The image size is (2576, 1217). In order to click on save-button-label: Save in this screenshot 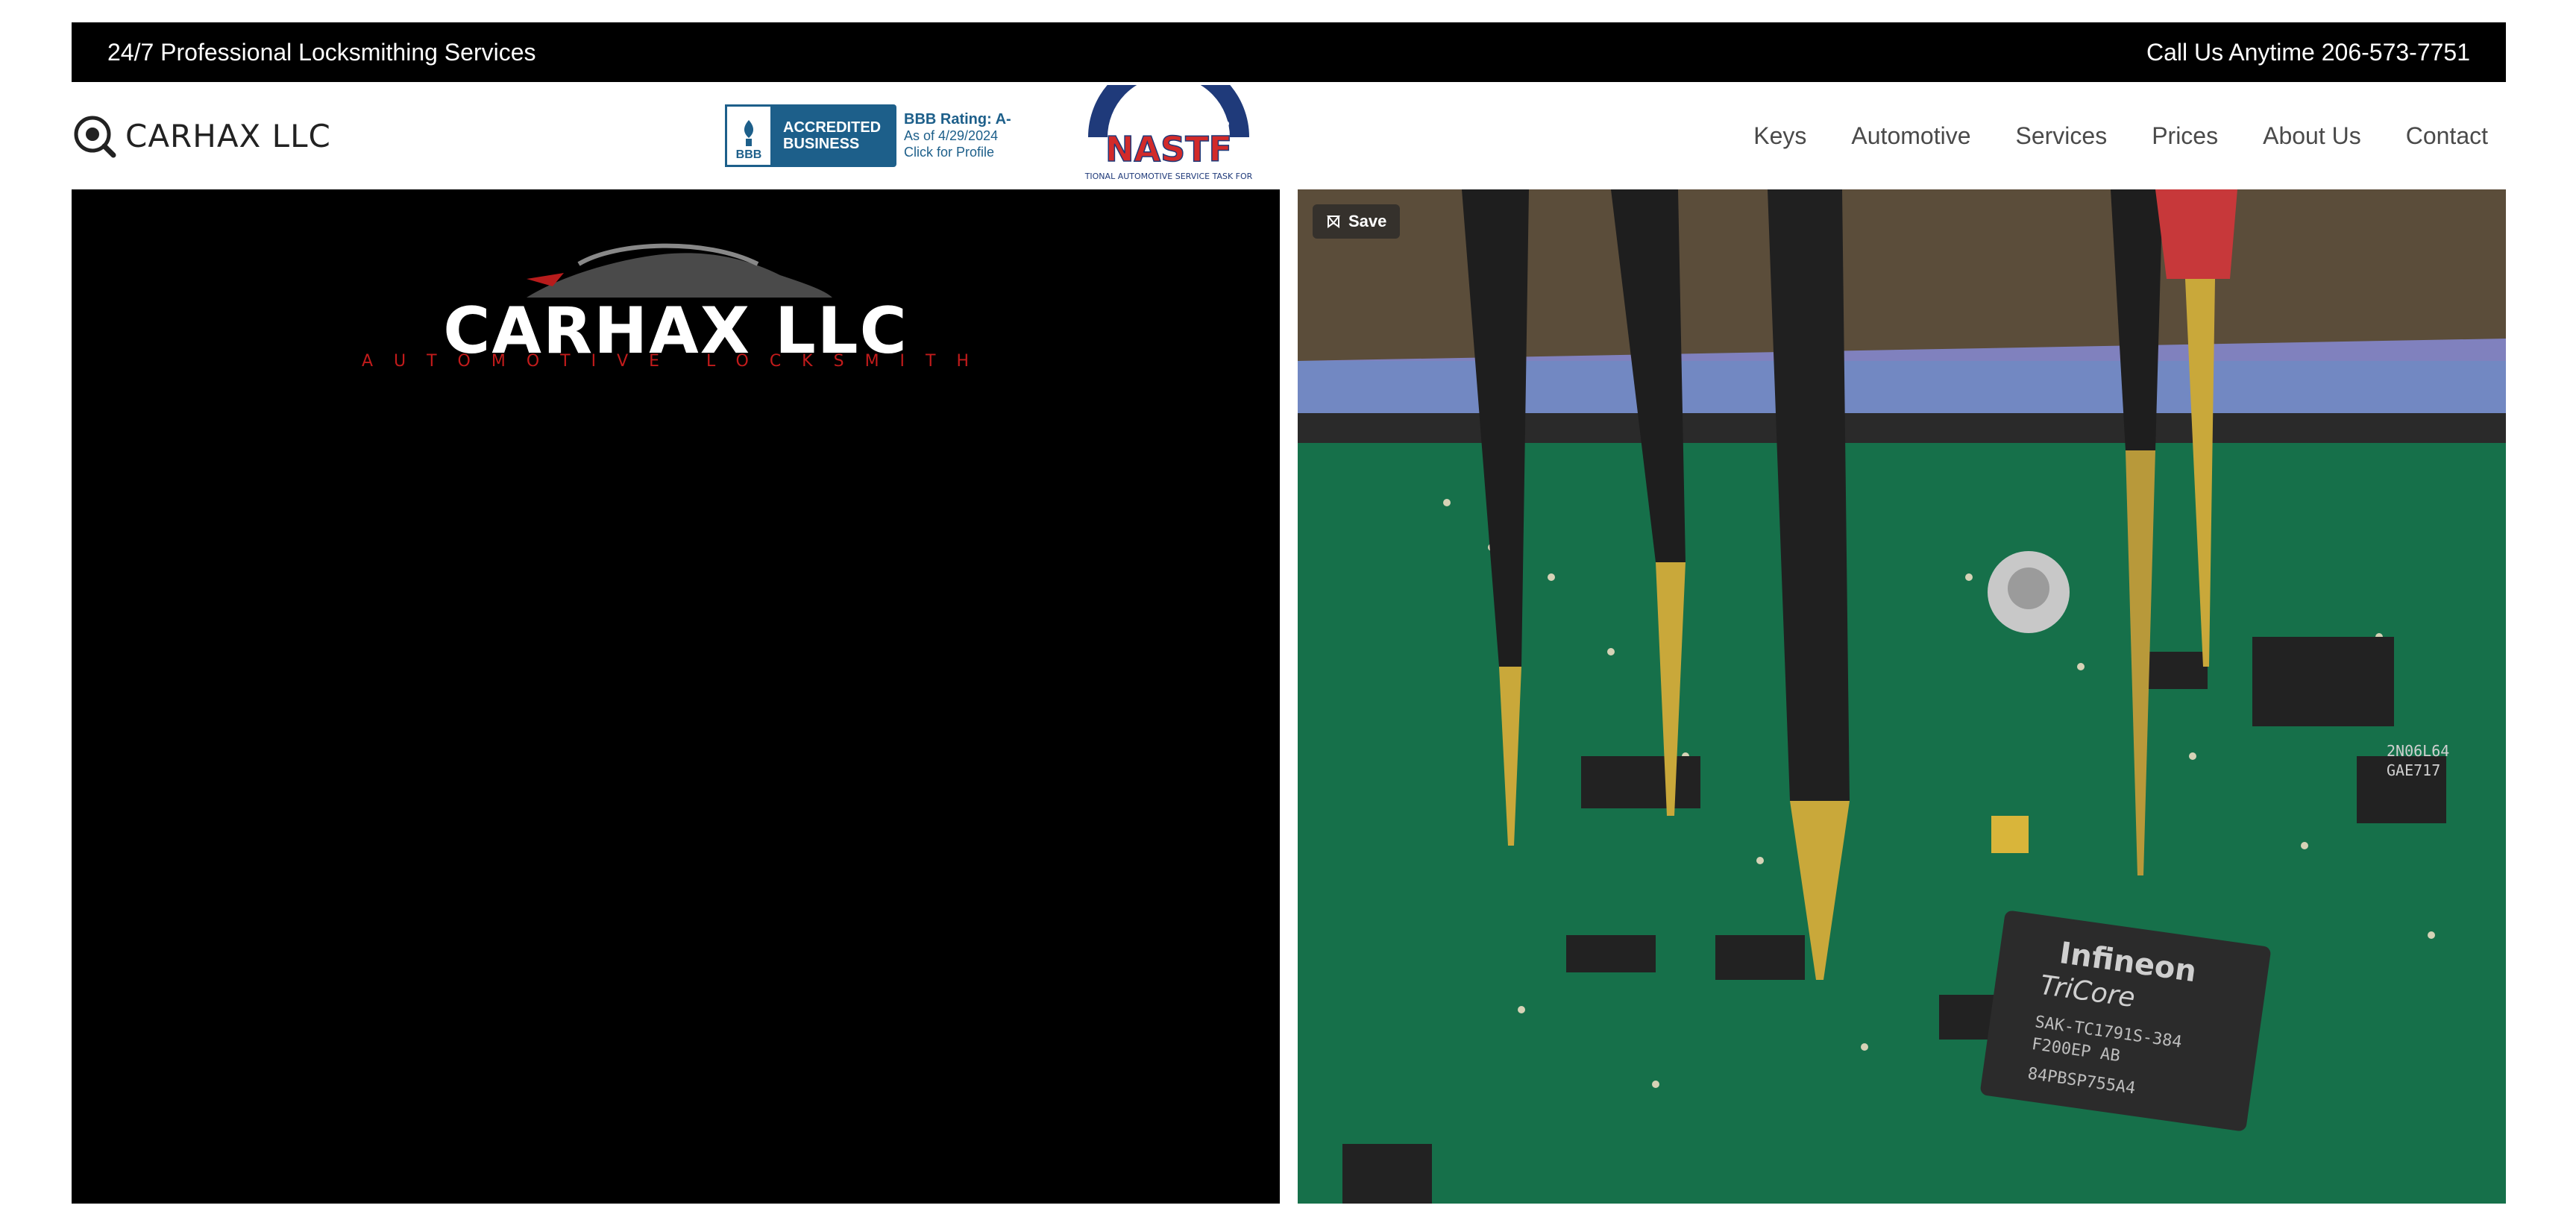, I will do `click(1368, 221)`.